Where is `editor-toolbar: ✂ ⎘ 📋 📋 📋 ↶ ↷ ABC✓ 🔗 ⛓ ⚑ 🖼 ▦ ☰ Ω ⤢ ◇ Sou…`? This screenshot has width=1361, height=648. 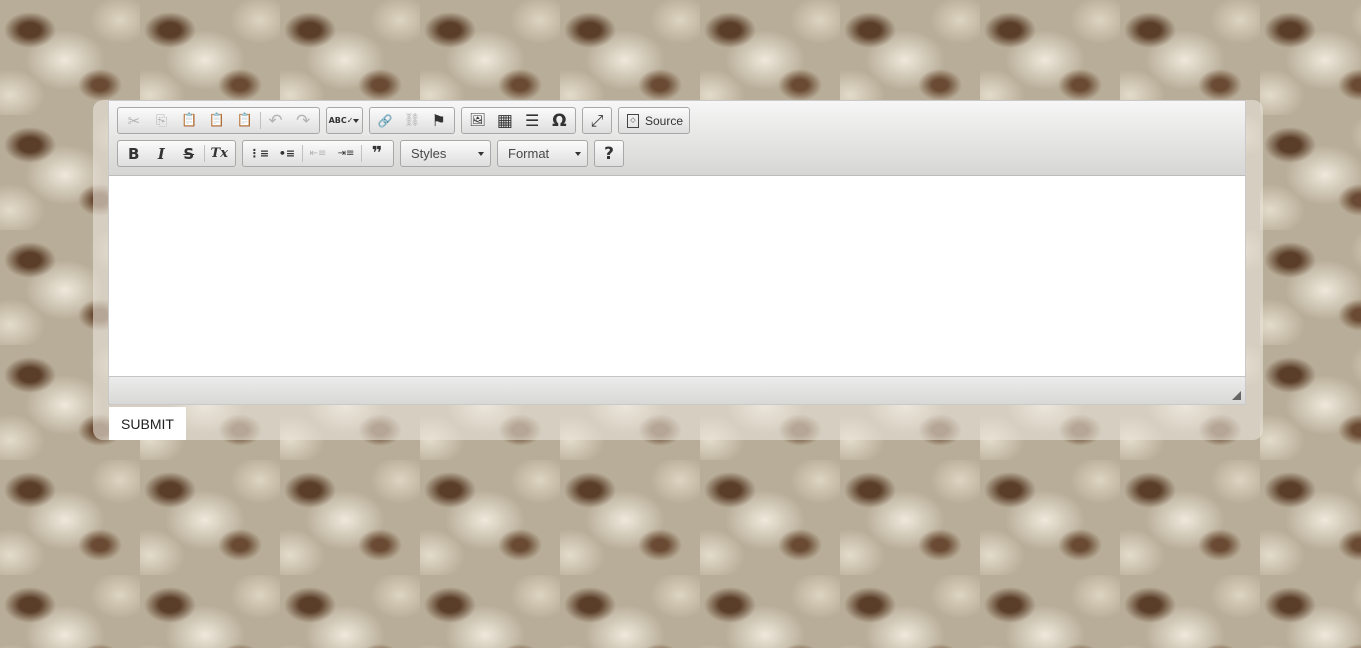 editor-toolbar: ✂ ⎘ 📋 📋 📋 ↶ ↷ ABC✓ 🔗 ⛓ ⚑ 🖼 ▦ ☰ Ω ⤢ ◇ Sou… is located at coordinates (677, 138).